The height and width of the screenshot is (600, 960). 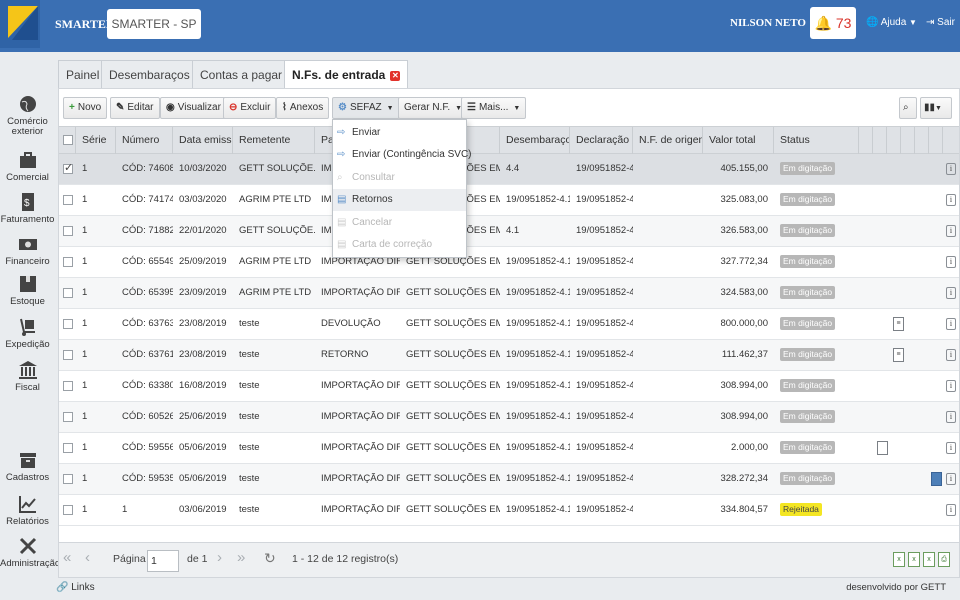 I want to click on menu-item-enviar-contingencia: ⇨ Enviar (Contingência SVC), so click(x=402, y=155).